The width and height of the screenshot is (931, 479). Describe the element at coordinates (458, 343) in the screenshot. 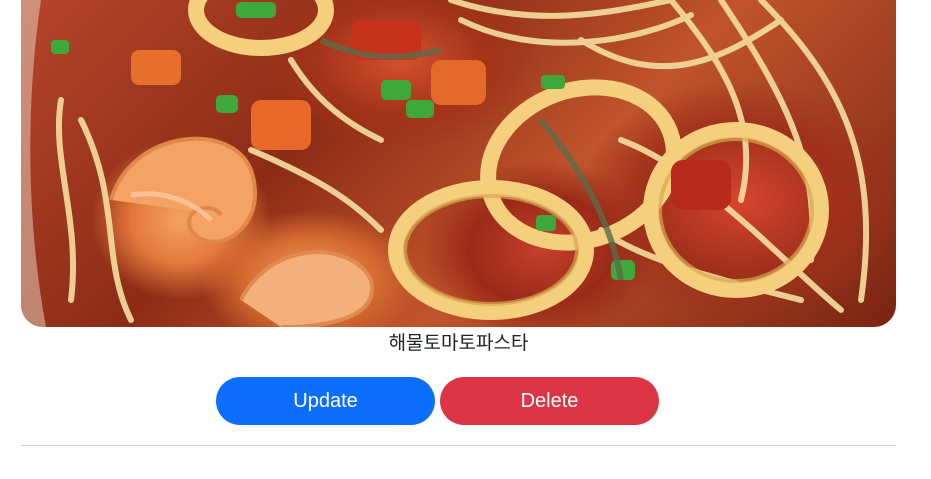

I see `dish-name: 해물토마토파스타` at that location.